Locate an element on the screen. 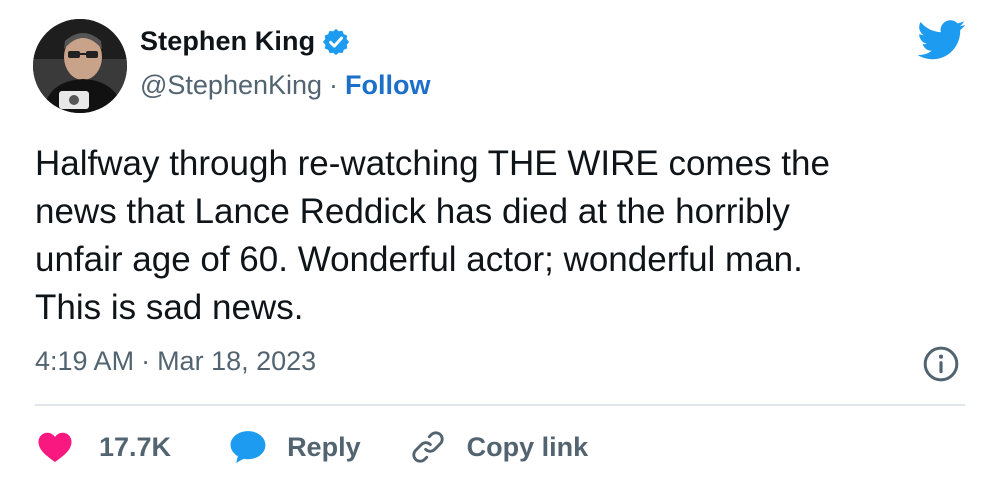 Image resolution: width=996 pixels, height=484 pixels. copy-link-label: Copy link is located at coordinates (527, 446).